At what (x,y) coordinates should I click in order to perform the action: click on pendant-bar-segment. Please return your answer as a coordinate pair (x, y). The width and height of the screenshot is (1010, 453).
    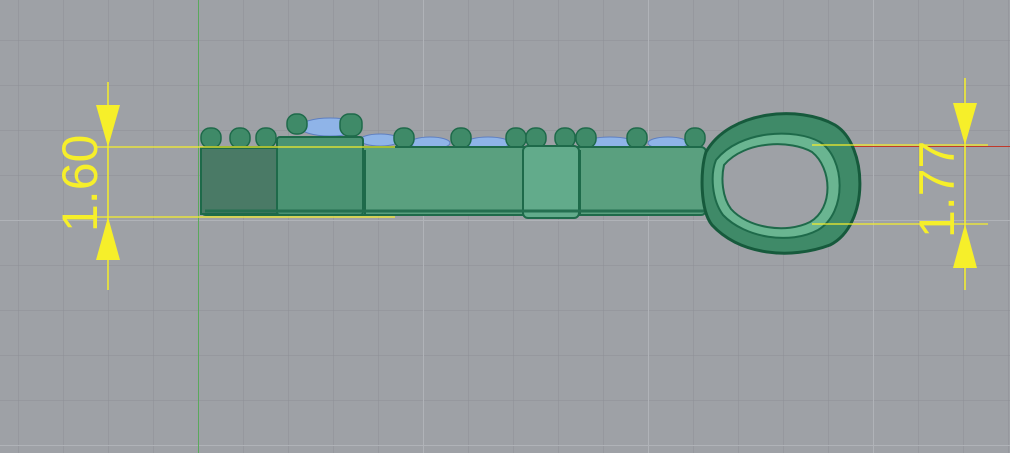
    Looking at the image, I should click on (320, 176).